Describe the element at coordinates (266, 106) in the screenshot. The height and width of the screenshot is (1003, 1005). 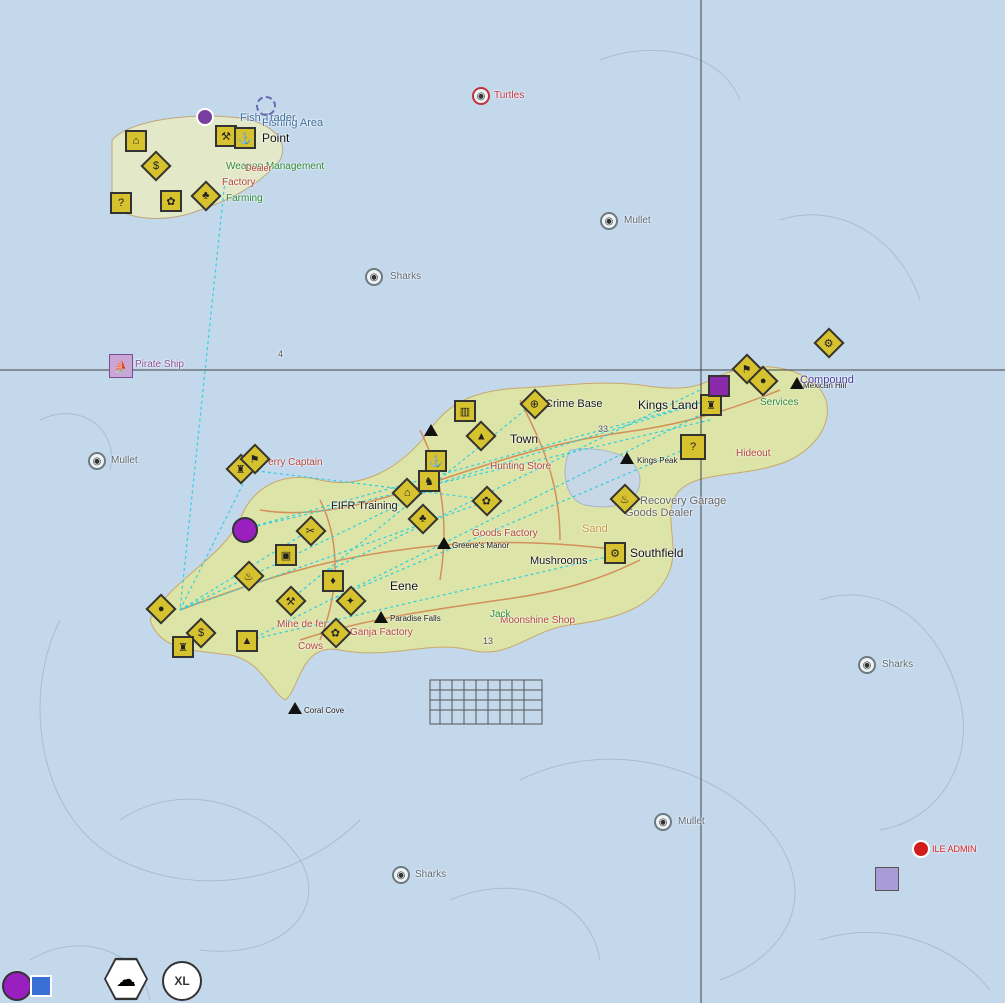
I see `area-marker-icon` at that location.